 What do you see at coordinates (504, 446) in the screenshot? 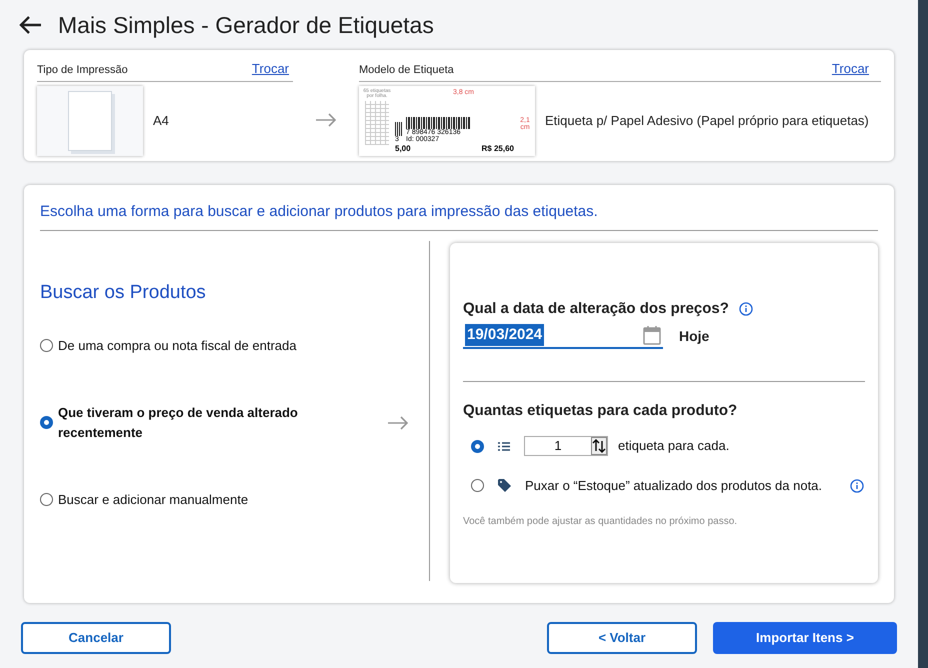
I see `list-icon` at bounding box center [504, 446].